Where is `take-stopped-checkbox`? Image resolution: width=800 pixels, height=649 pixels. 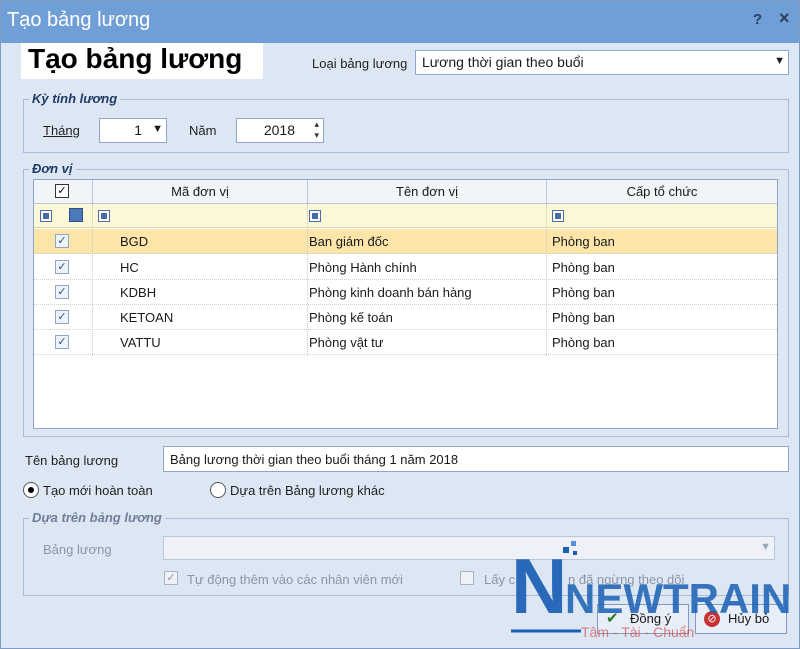
take-stopped-checkbox is located at coordinates (467, 578).